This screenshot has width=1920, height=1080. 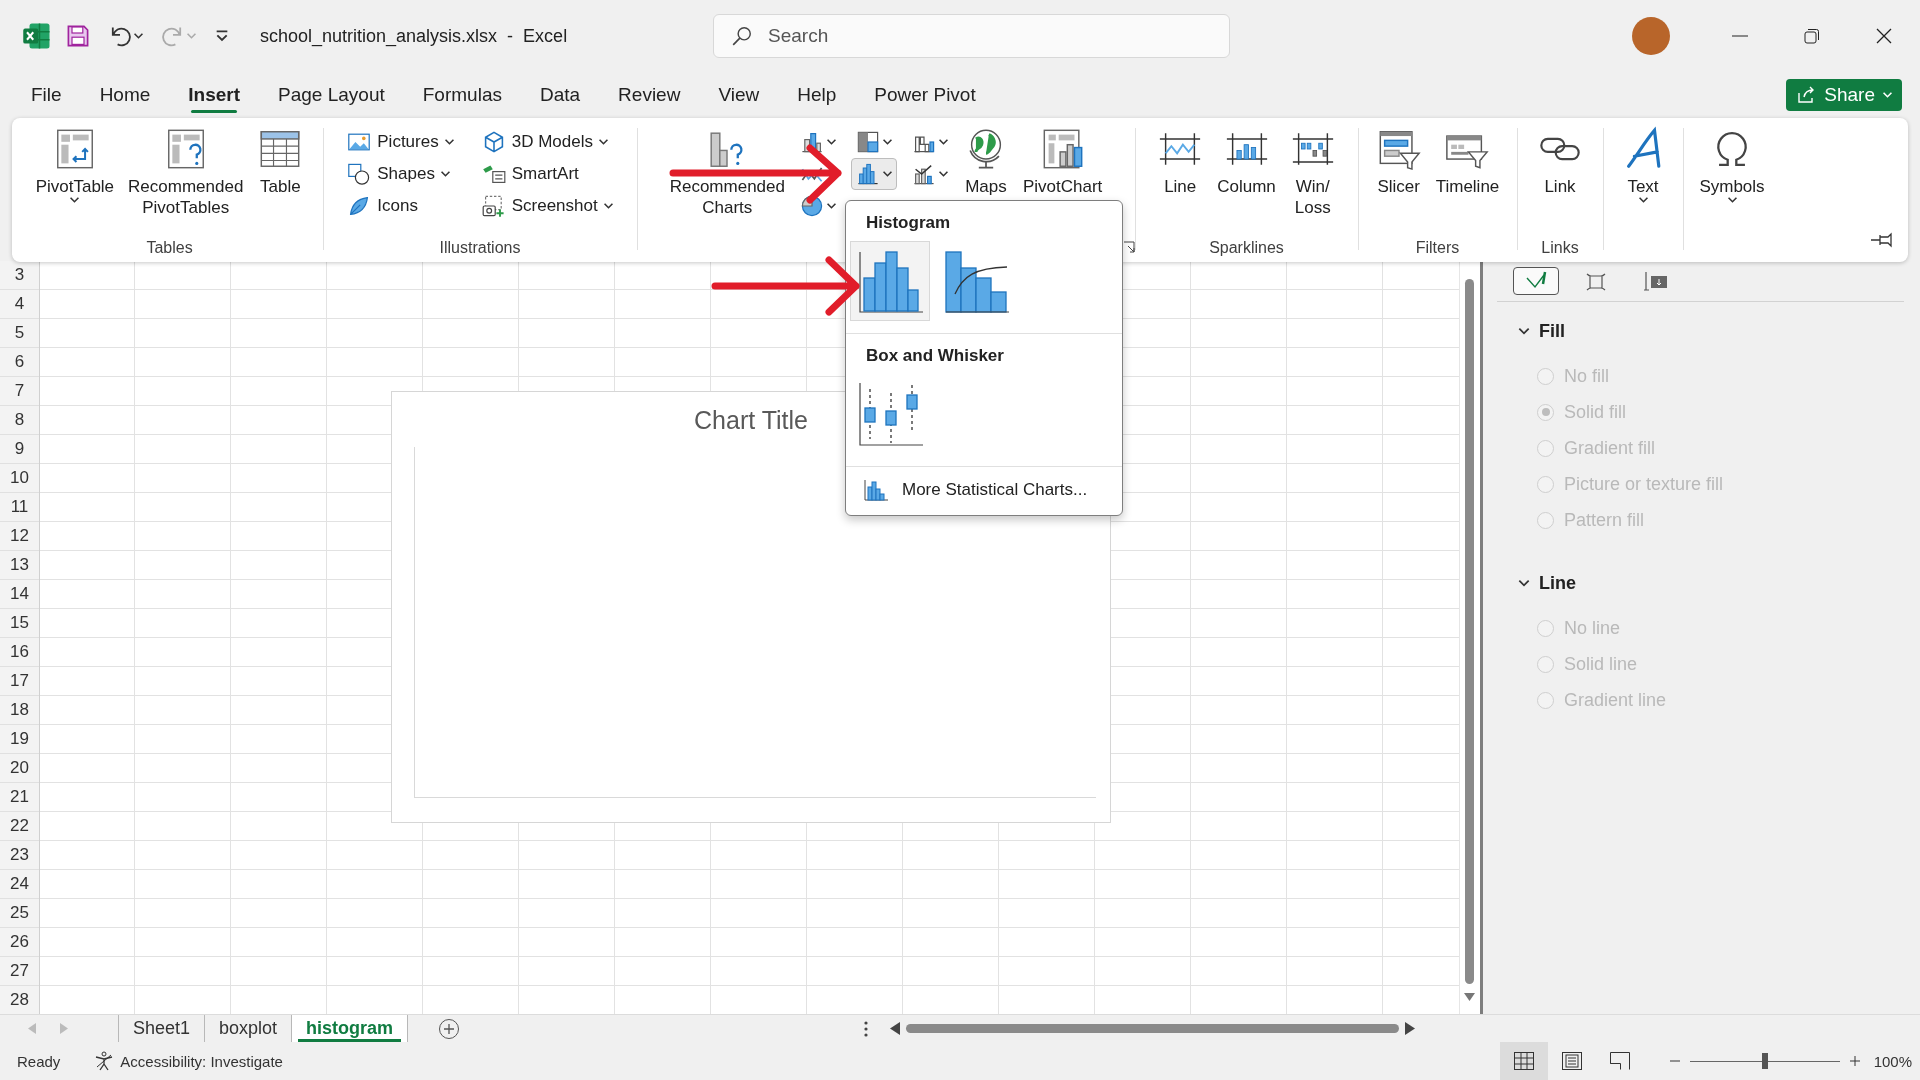 What do you see at coordinates (480, 248) in the screenshot?
I see `group-label: Illustrations` at bounding box center [480, 248].